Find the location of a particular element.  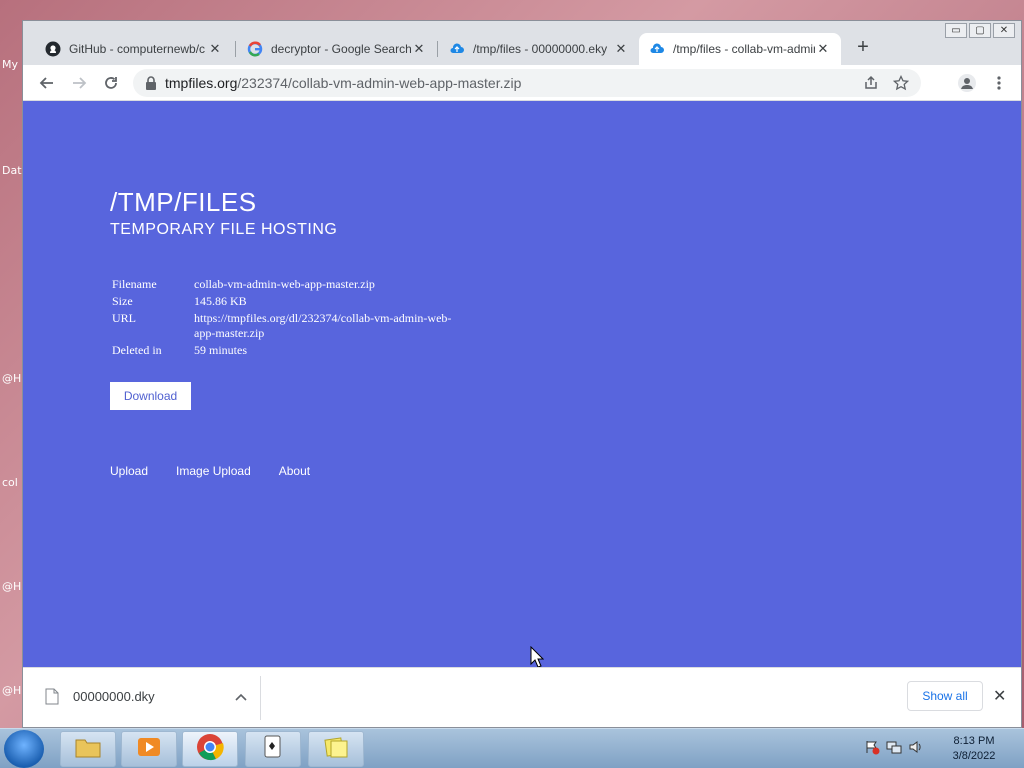

cards-icon is located at coordinates (273, 749).